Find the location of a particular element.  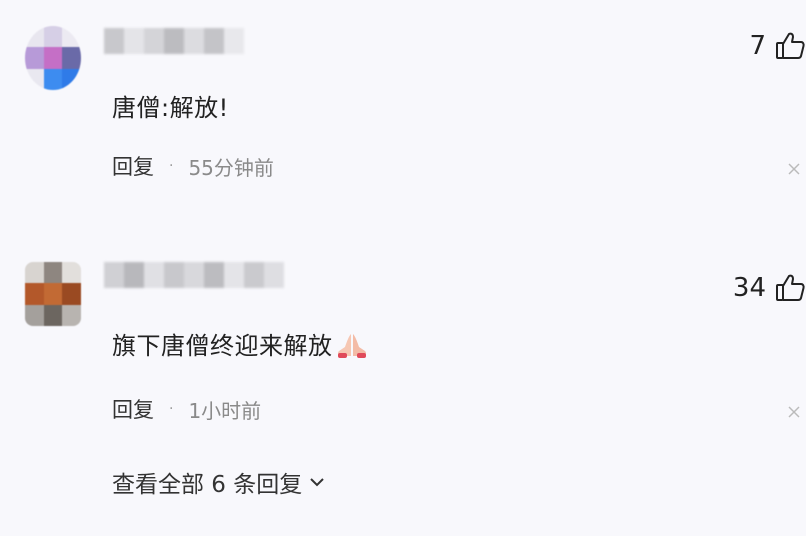

comment-text: 唐僧:解放! is located at coordinates (170, 108).